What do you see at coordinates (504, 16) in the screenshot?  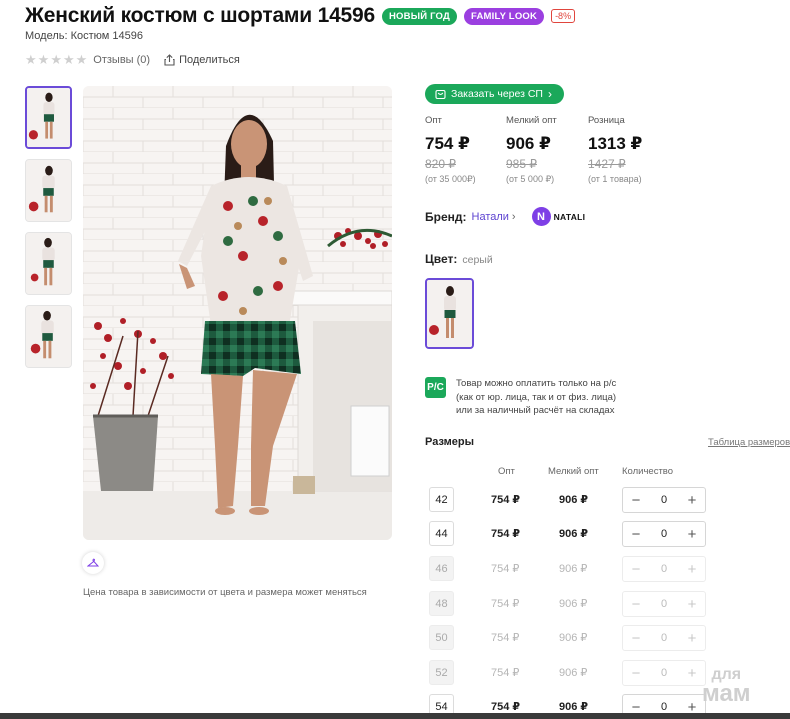 I see `badge-family-look: FAMILY LOOK` at bounding box center [504, 16].